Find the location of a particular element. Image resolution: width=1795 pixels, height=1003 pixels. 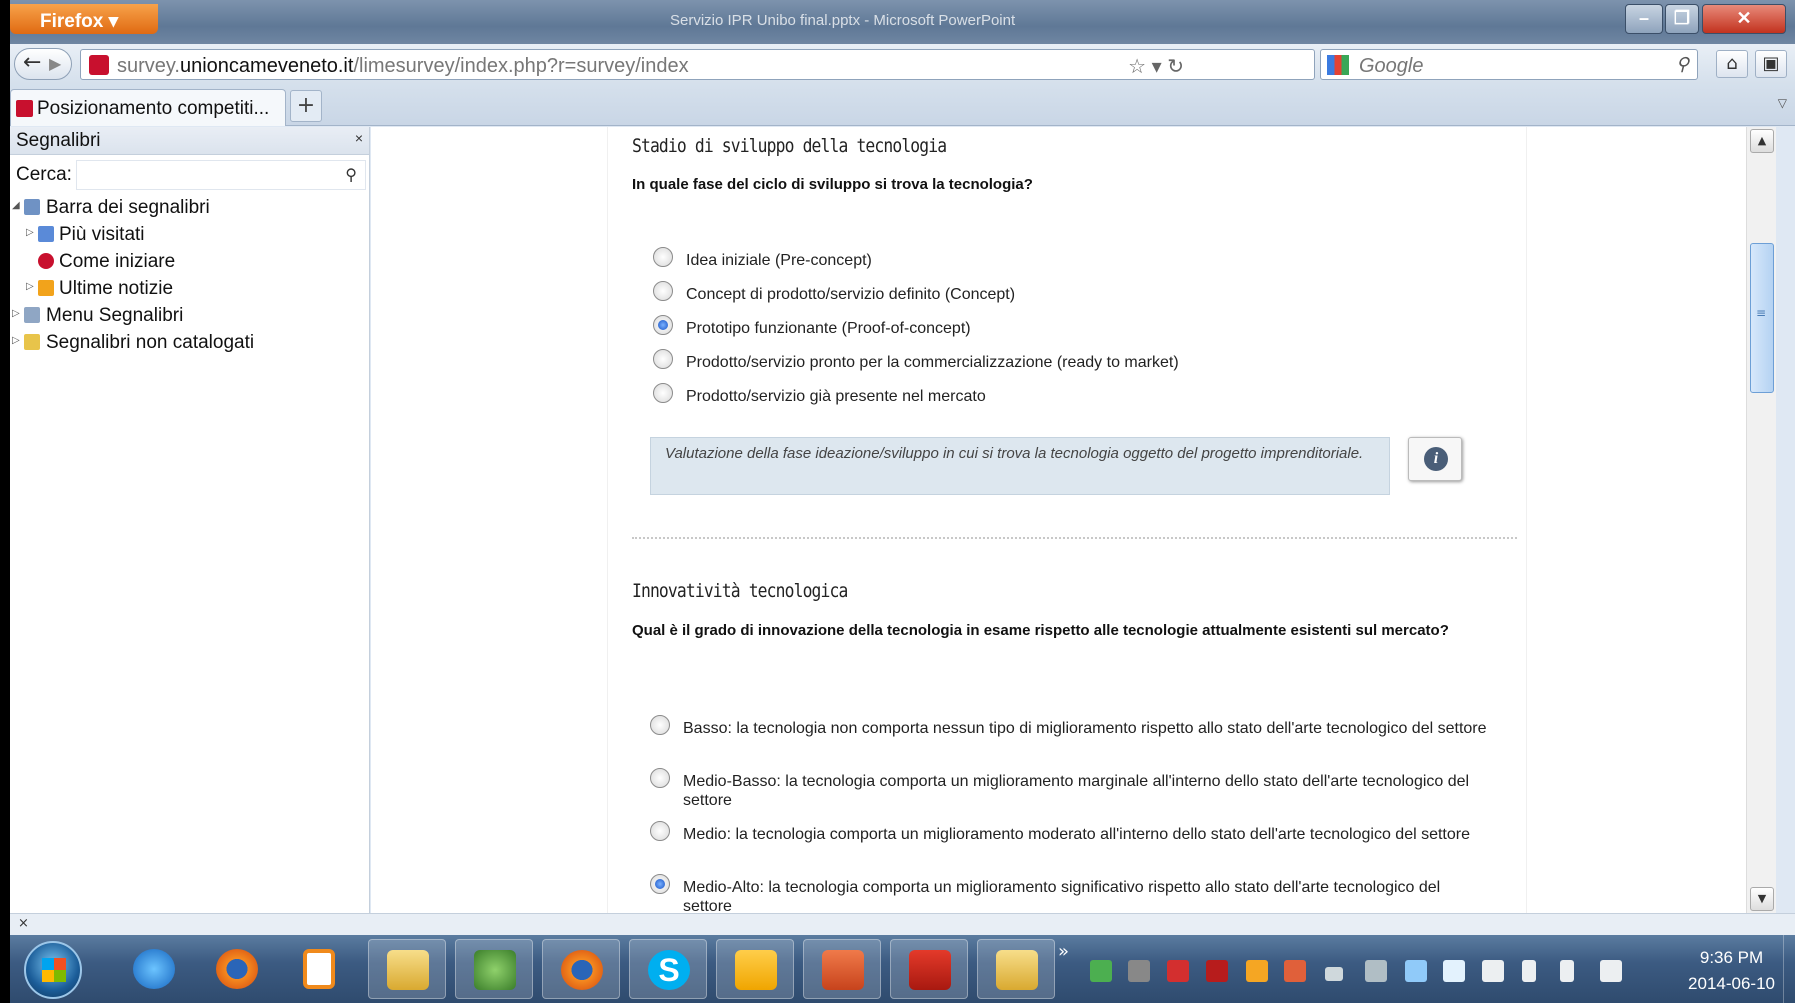

monitor-icon is located at coordinates (1376, 971).